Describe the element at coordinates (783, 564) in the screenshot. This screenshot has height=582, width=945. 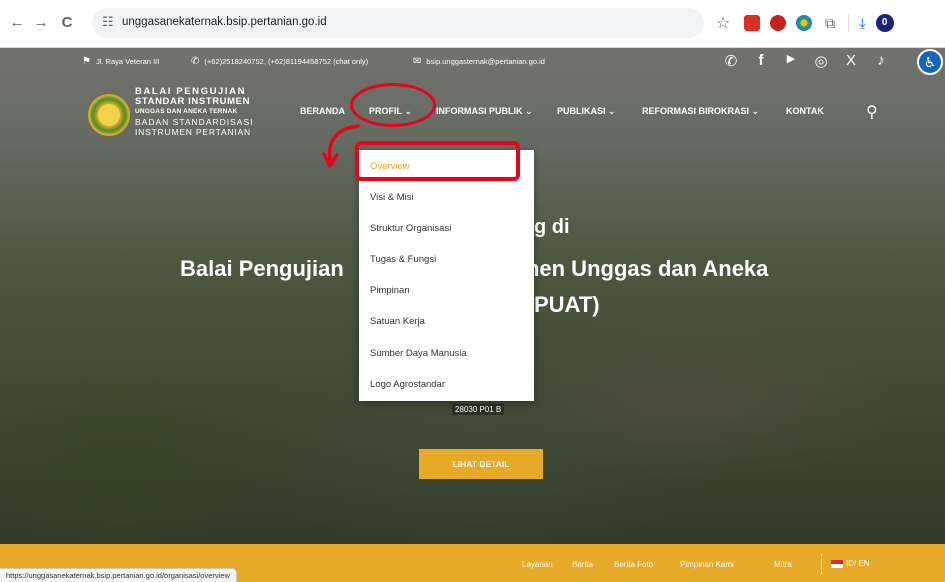
I see `footer-link-mitra: Mitra` at that location.